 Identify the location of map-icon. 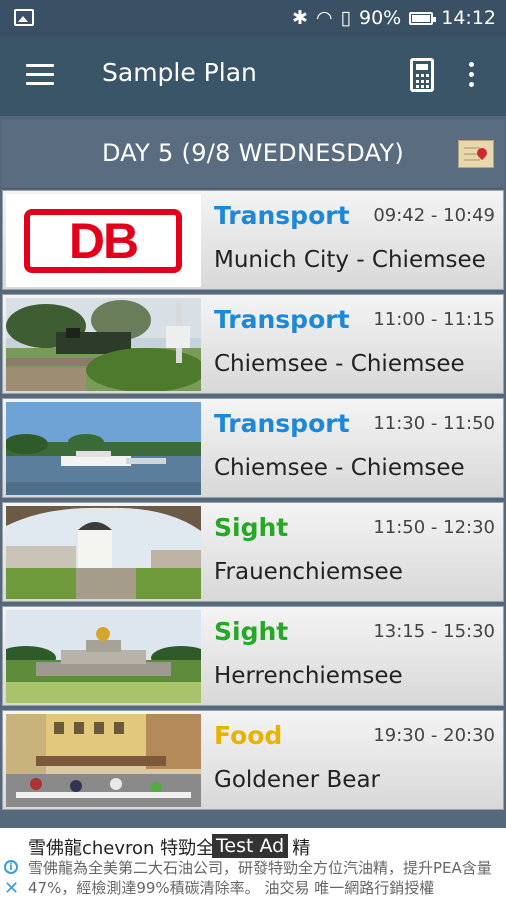
(476, 154).